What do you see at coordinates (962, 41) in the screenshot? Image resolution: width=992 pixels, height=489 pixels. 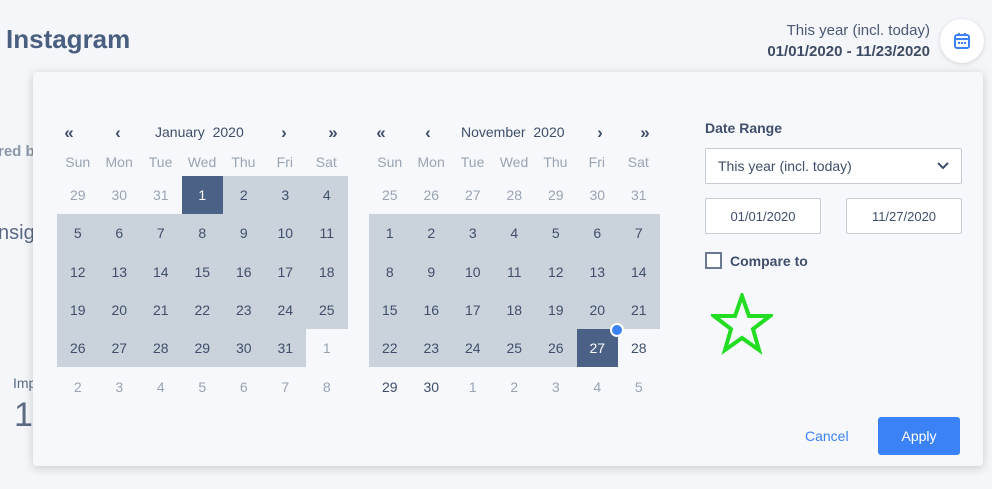 I see `calendar-button` at bounding box center [962, 41].